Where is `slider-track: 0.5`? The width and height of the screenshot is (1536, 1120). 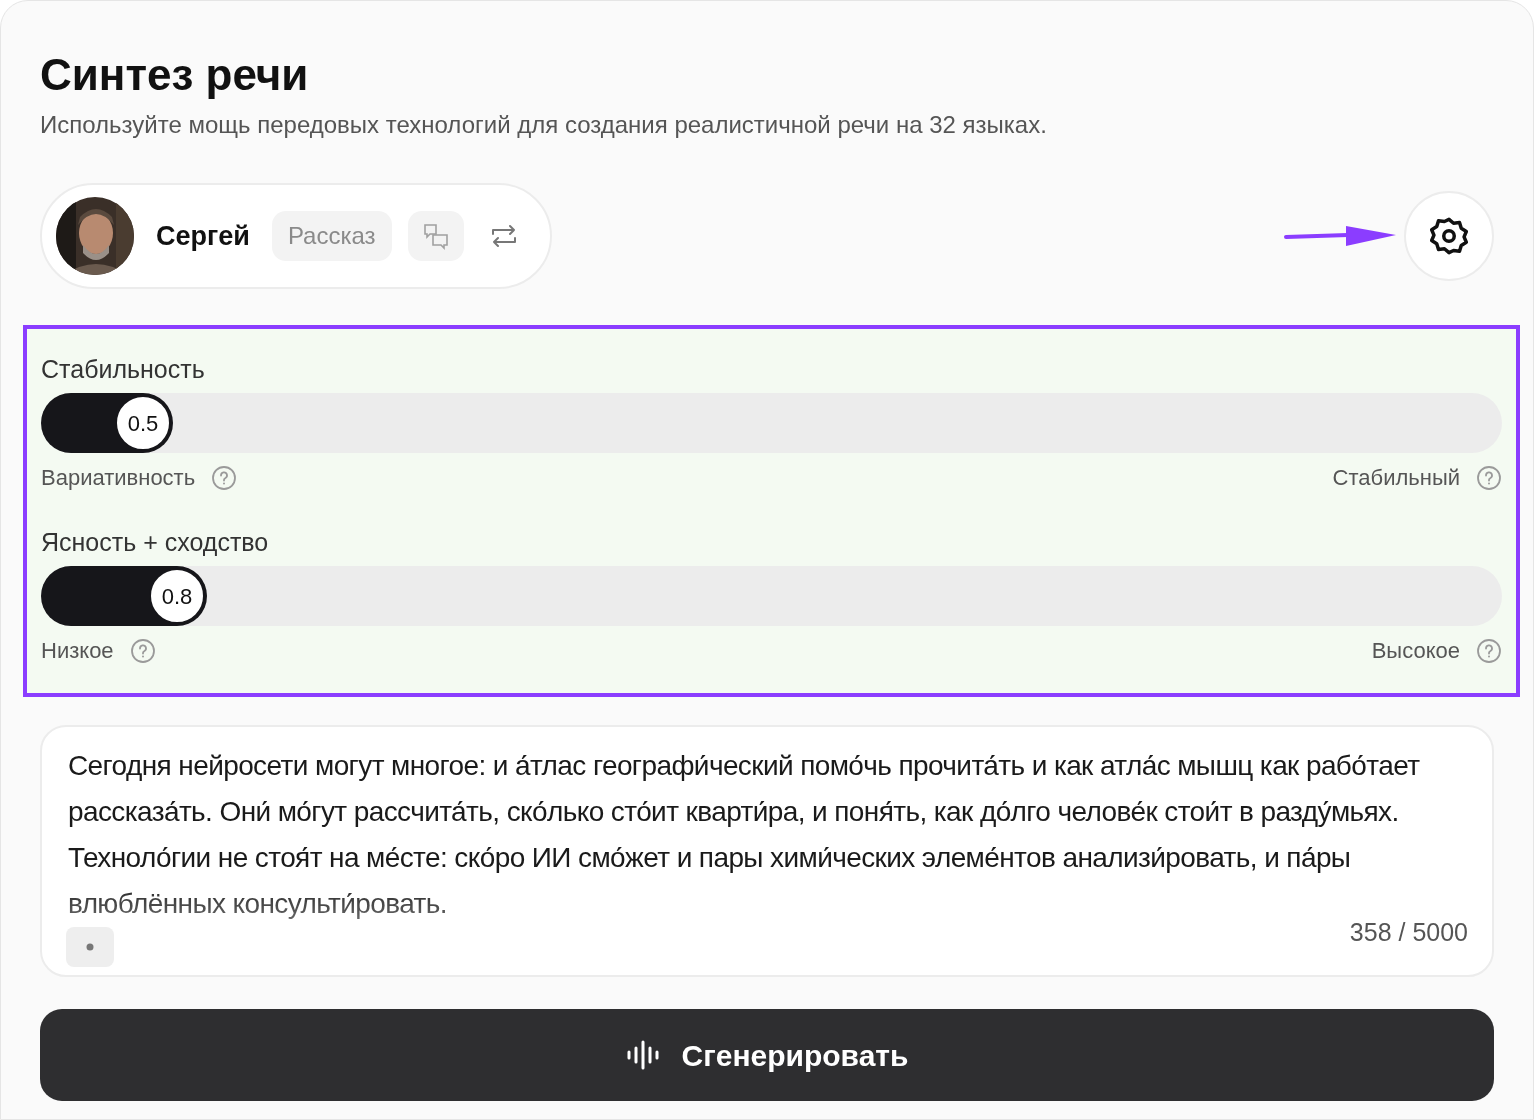
slider-track: 0.5 is located at coordinates (771, 423).